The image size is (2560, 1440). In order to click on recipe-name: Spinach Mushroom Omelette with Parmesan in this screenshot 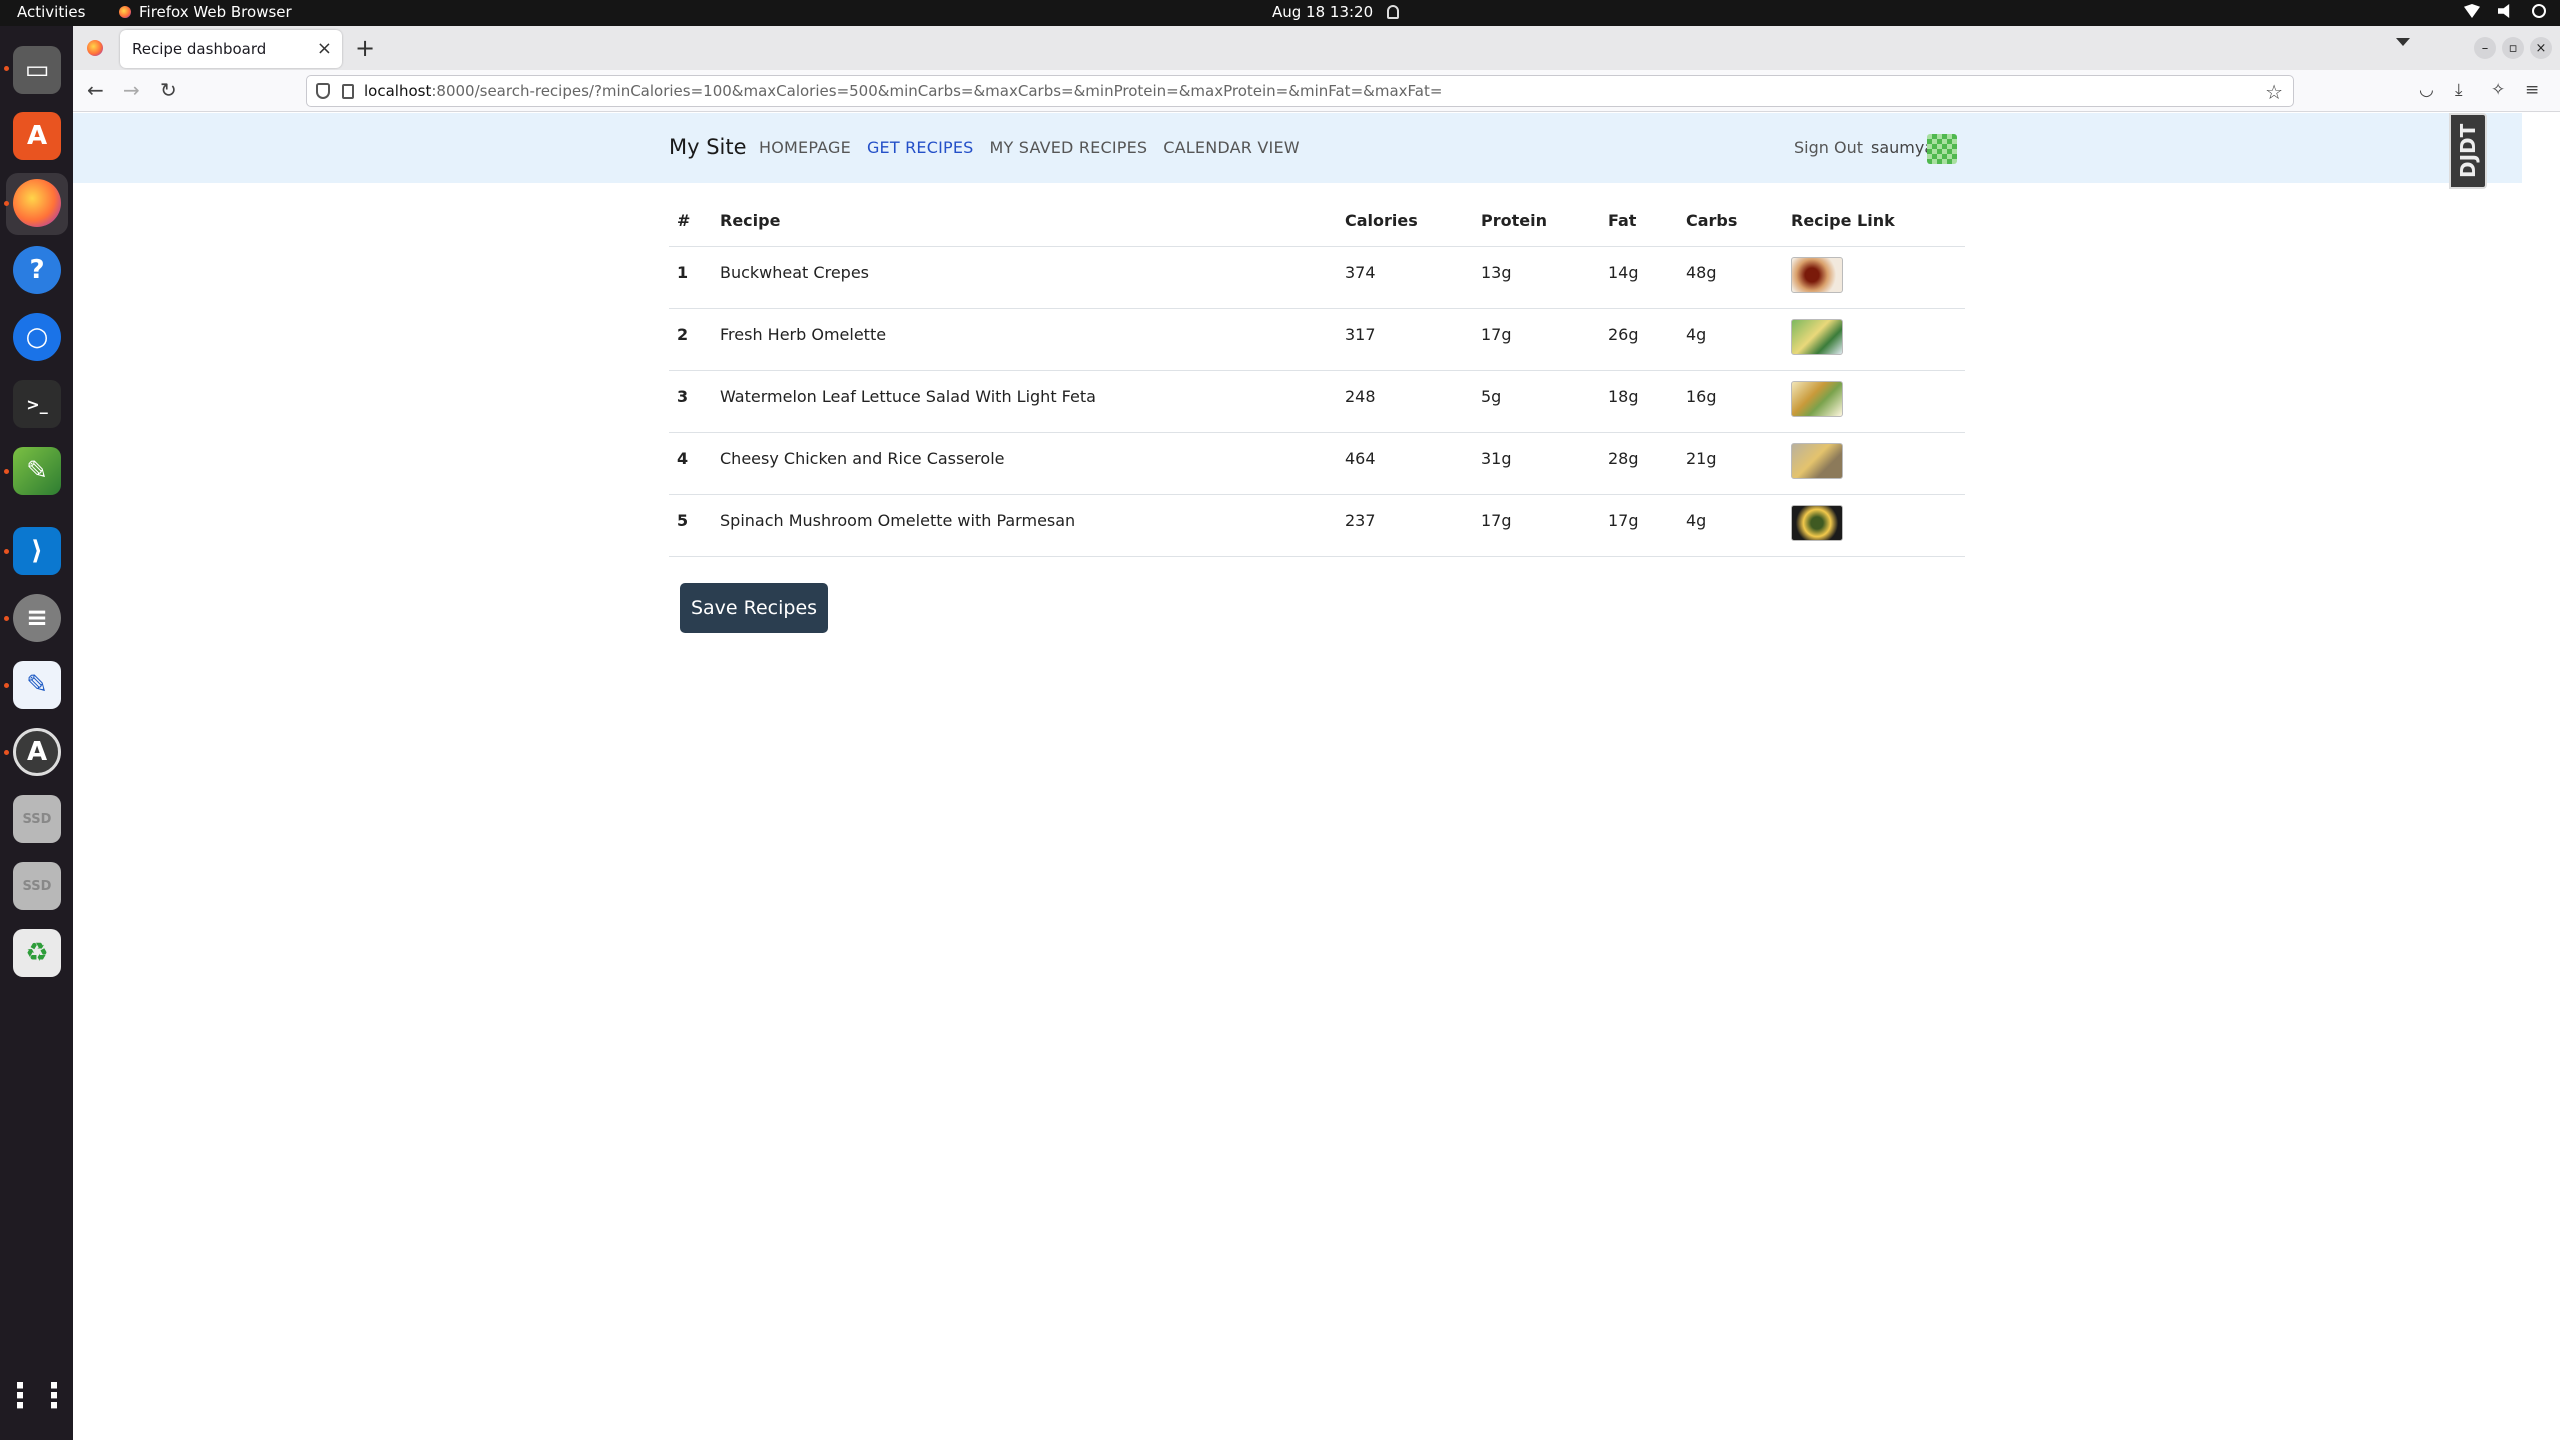, I will do `click(1024, 525)`.